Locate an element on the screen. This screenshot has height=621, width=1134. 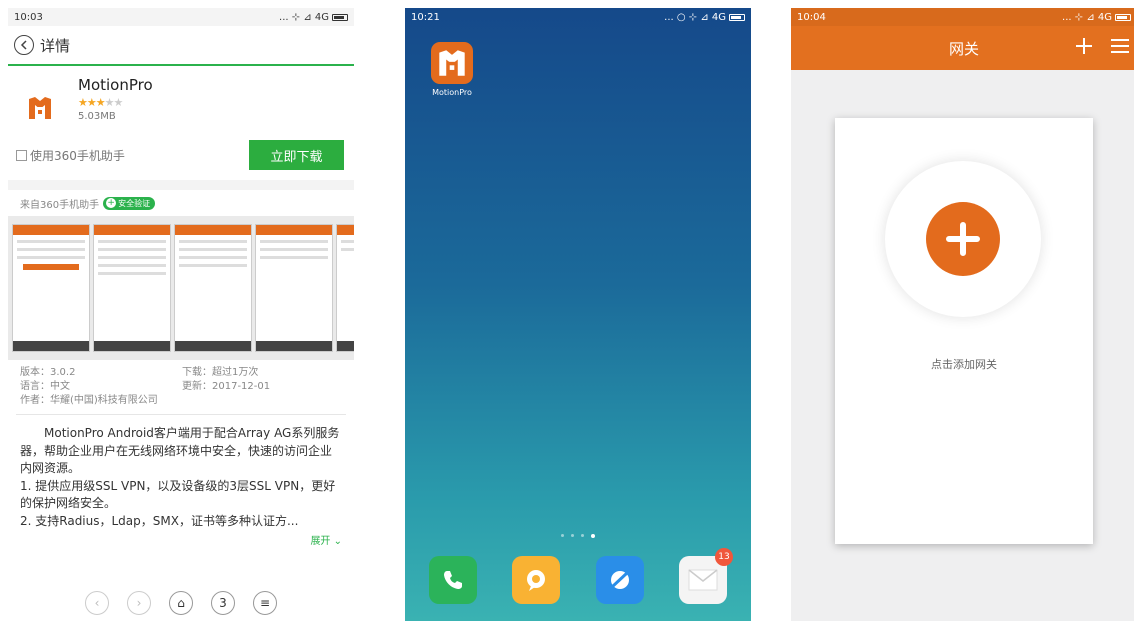
add-gateway-plus-button is located at coordinates (963, 239).